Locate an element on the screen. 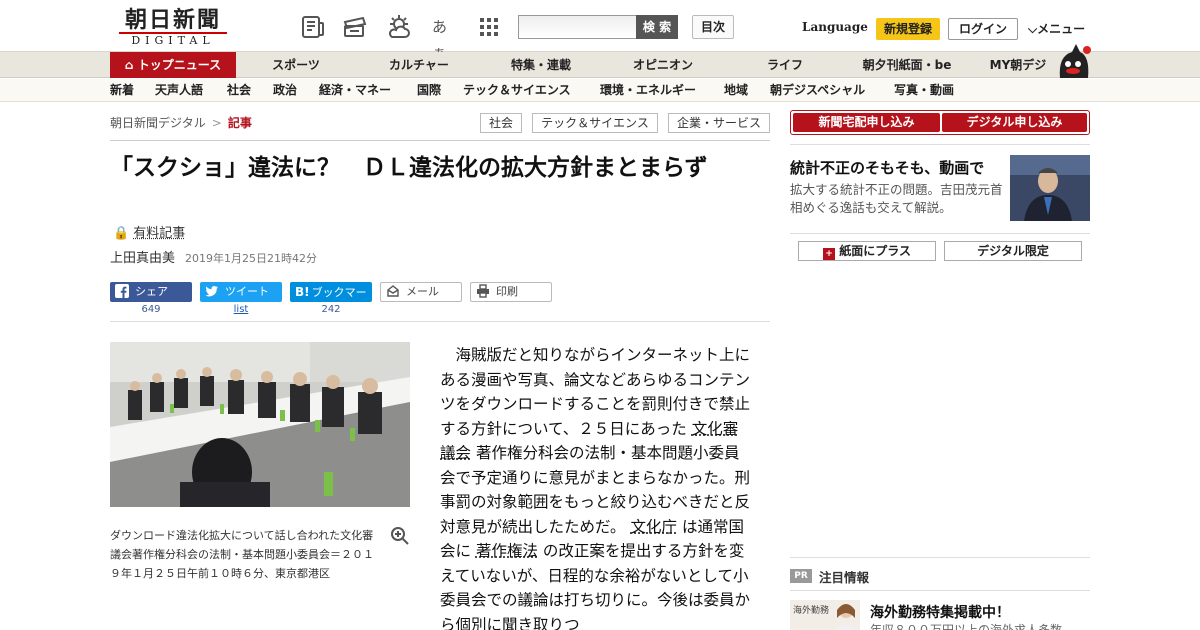 The width and height of the screenshot is (1200, 630). lock-icon: 🔒 is located at coordinates (121, 233).